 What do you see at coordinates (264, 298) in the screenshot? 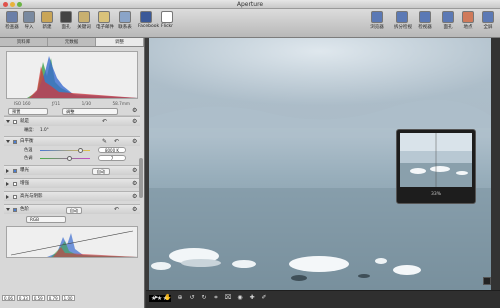
I see `brush-icon: ✐` at bounding box center [264, 298].